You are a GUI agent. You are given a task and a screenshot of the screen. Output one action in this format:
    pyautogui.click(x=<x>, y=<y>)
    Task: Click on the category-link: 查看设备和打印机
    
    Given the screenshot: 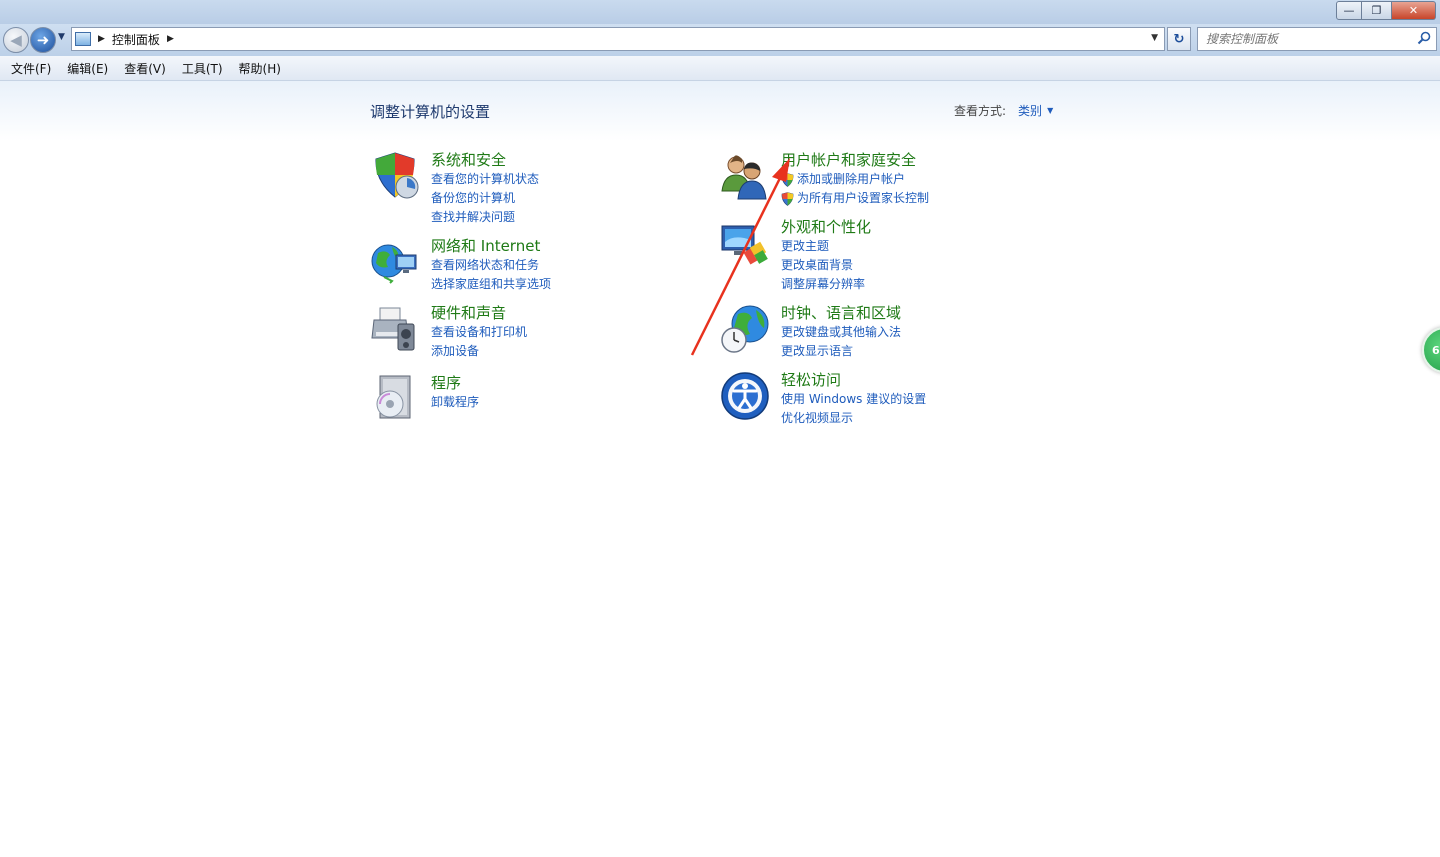 What is the action you would take?
    pyautogui.click(x=479, y=332)
    